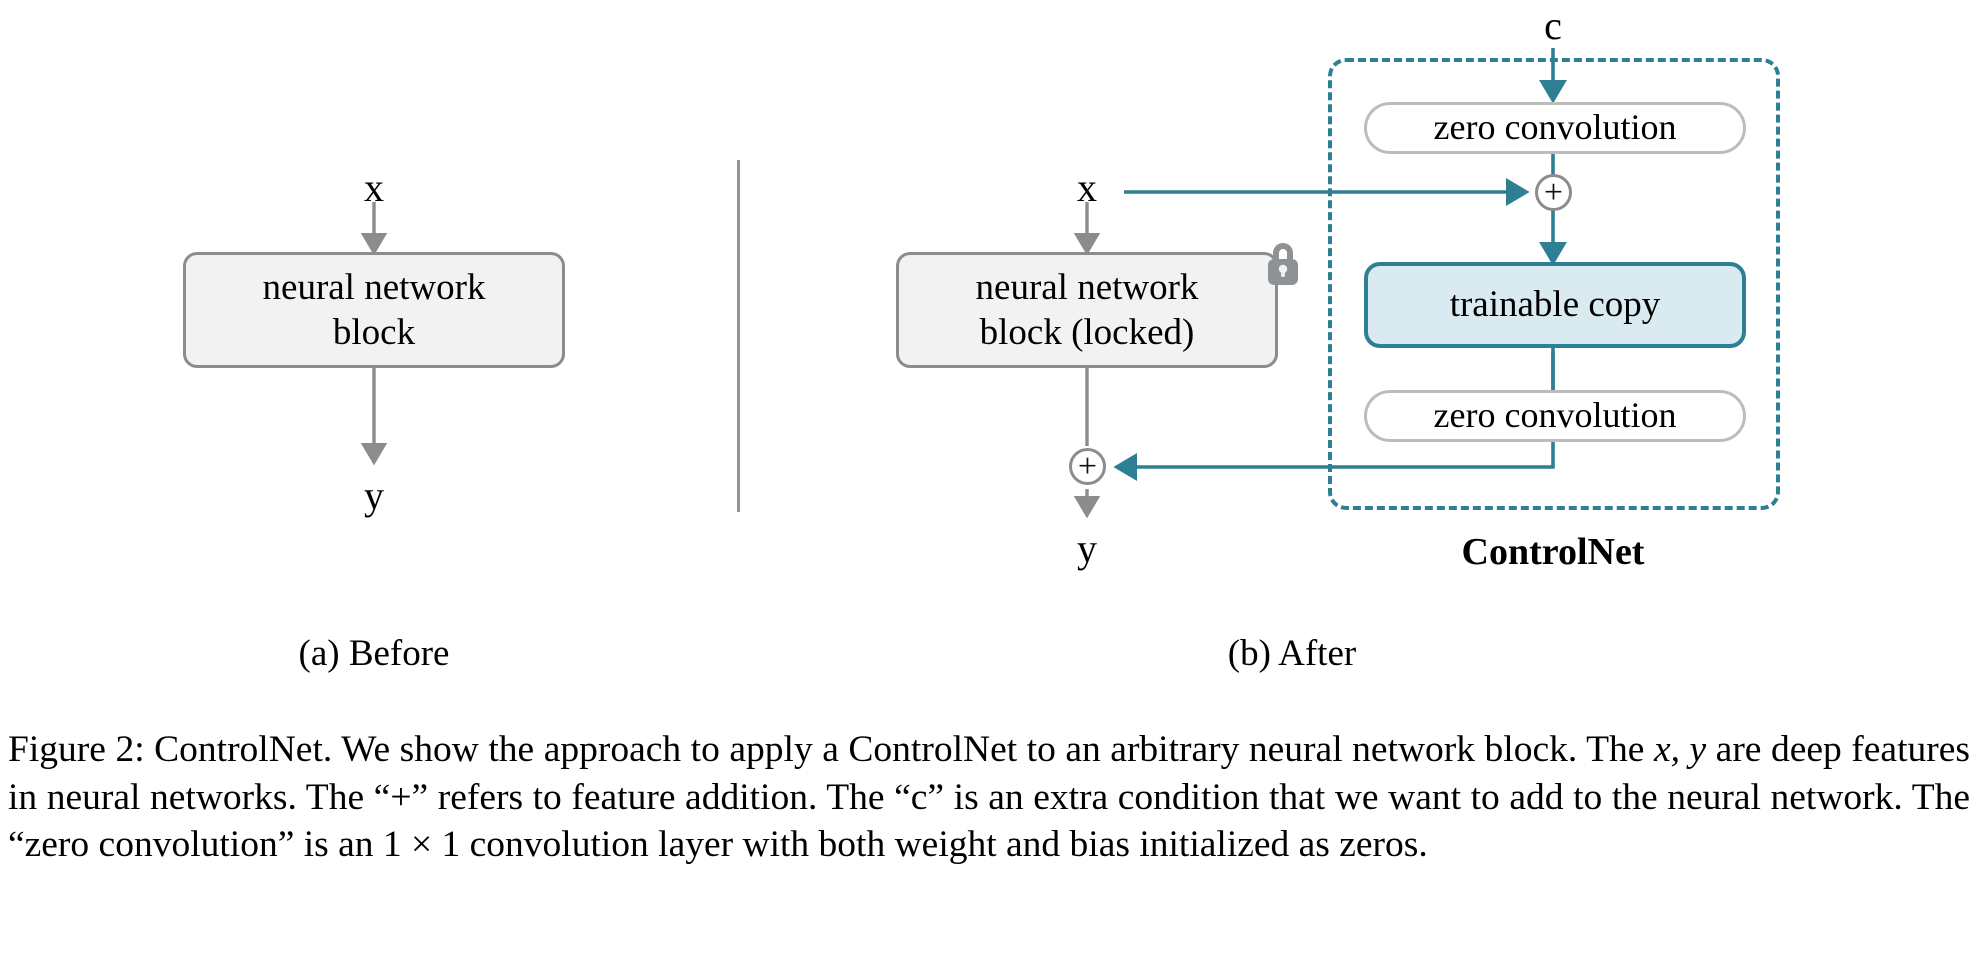 The image size is (1977, 955). What do you see at coordinates (1087, 548) in the screenshot?
I see `label-y-after: y` at bounding box center [1087, 548].